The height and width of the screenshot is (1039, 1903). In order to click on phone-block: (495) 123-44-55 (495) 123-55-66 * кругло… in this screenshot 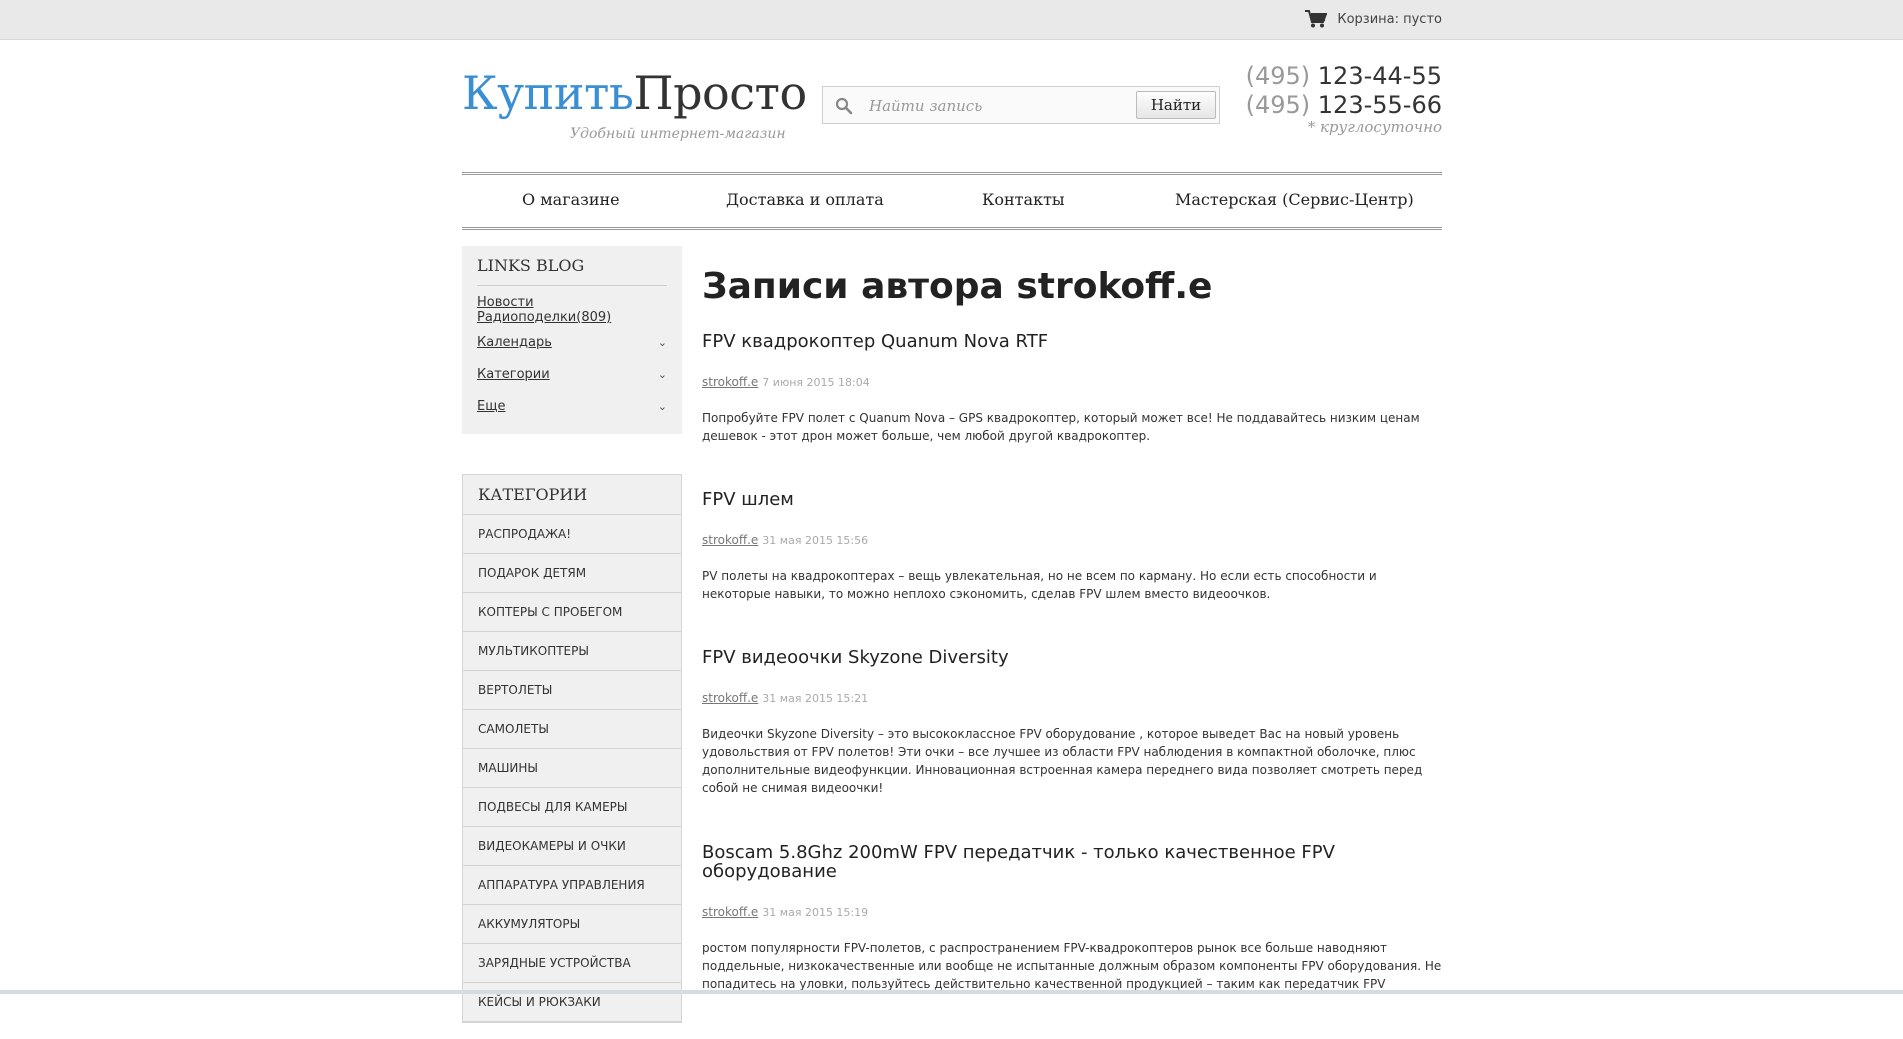, I will do `click(1344, 99)`.